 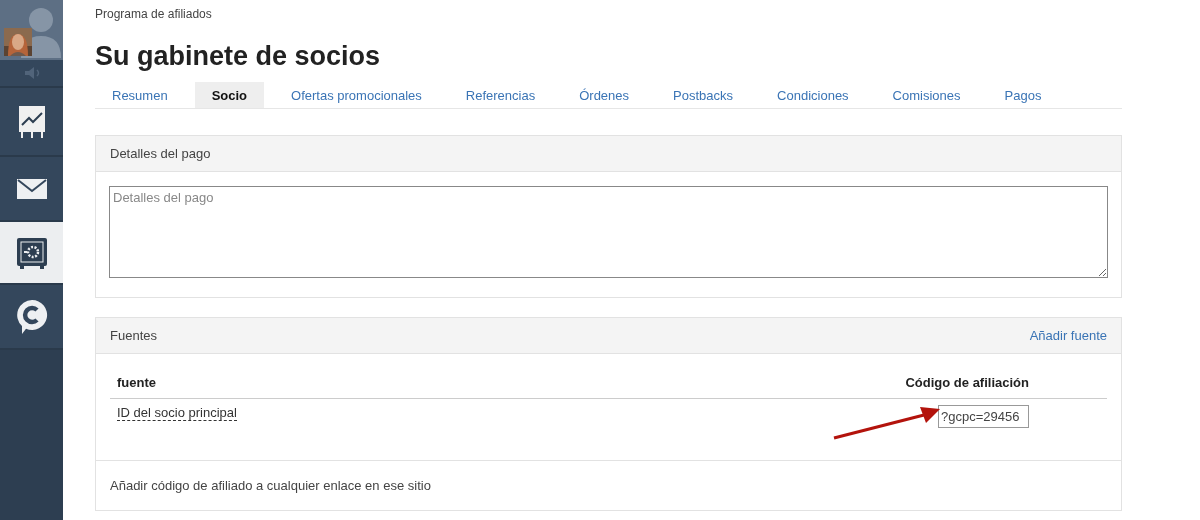 I want to click on column-header: Código de afiliación, so click(x=967, y=382).